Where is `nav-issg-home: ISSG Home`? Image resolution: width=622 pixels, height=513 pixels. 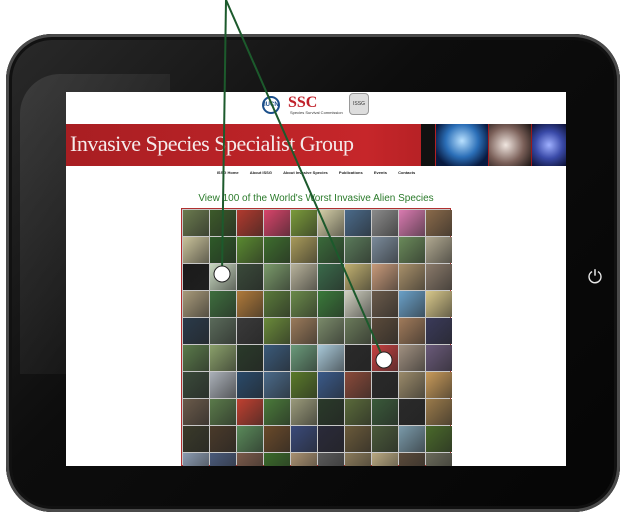
nav-issg-home: ISSG Home is located at coordinates (228, 172).